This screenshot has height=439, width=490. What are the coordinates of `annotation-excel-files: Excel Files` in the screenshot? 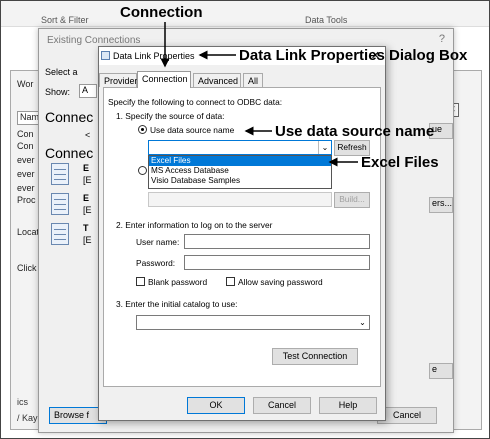 It's located at (400, 162).